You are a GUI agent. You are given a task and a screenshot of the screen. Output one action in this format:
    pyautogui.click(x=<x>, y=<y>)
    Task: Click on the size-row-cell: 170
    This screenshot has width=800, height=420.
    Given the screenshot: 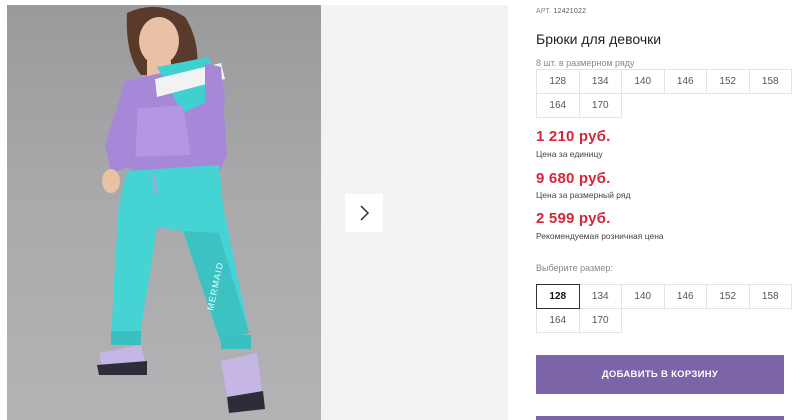 What is the action you would take?
    pyautogui.click(x=600, y=105)
    